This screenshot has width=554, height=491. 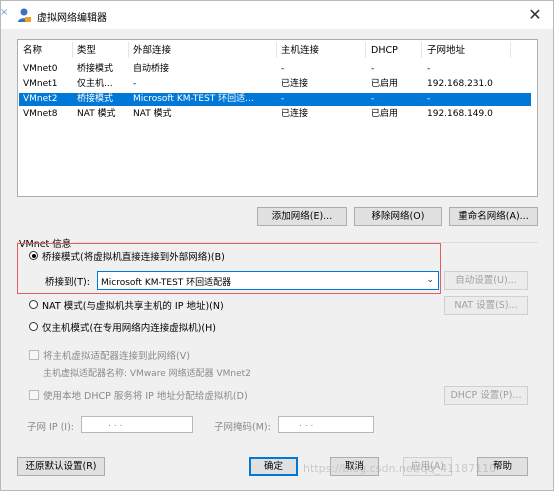 I want to click on window-title: 虚拟网络编辑器, so click(x=72, y=18).